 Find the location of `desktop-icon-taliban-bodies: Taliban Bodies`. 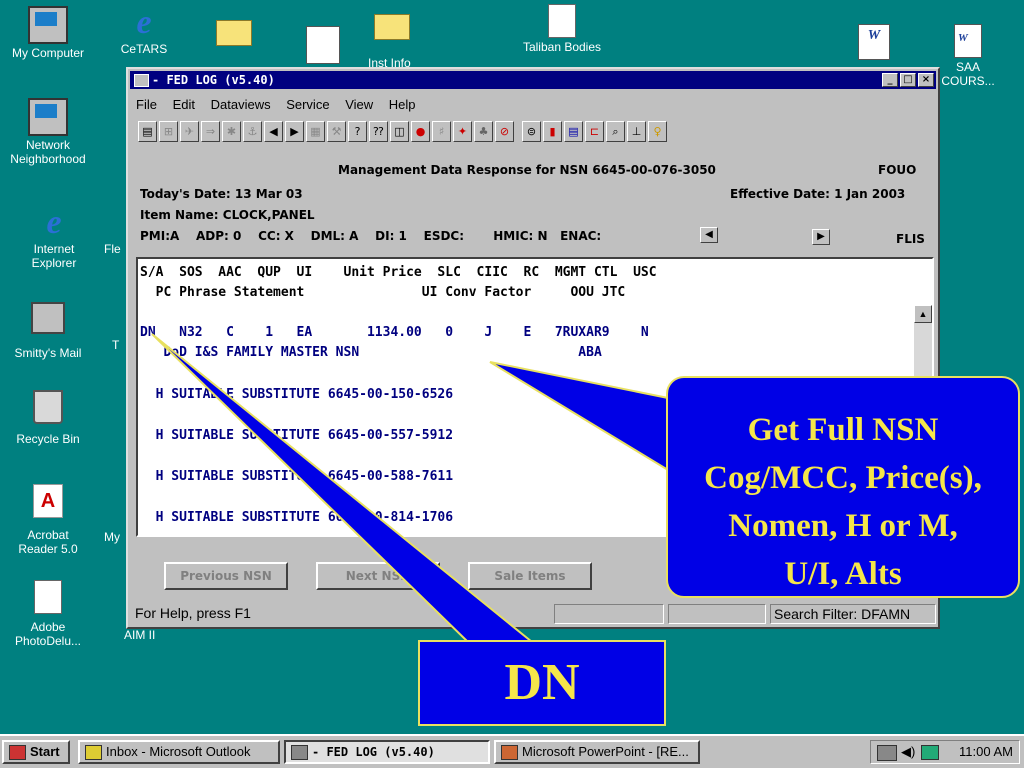

desktop-icon-taliban-bodies: Taliban Bodies is located at coordinates (562, 29).